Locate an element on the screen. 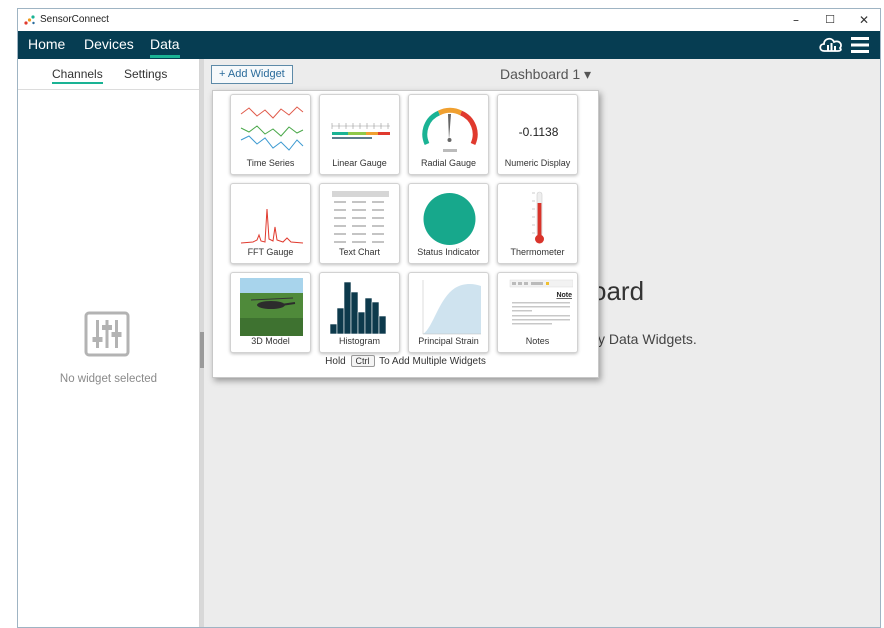 This screenshot has width=884, height=628. widget-label: Principal Strain is located at coordinates (448, 341).